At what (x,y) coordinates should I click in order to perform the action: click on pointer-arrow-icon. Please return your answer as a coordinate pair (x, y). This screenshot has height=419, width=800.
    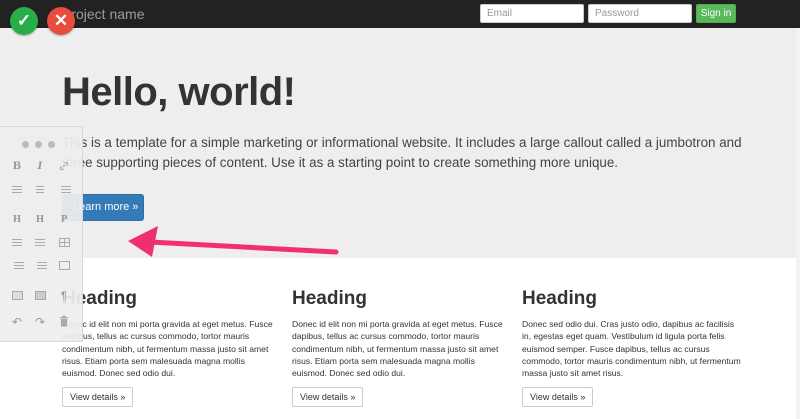
    Looking at the image, I should click on (233, 241).